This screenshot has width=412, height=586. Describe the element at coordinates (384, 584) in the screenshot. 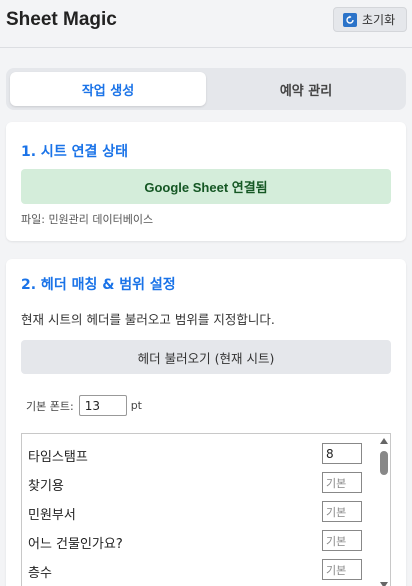

I see `scroll-down-arrow-icon` at that location.